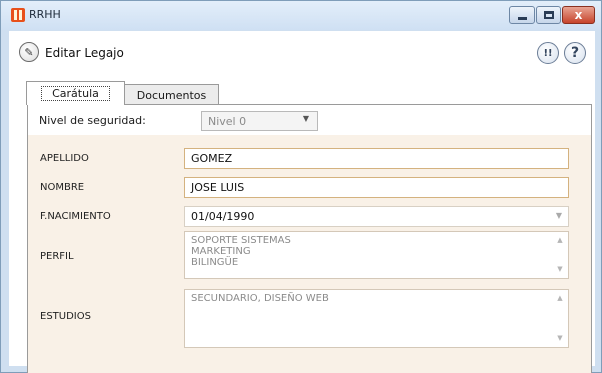 This screenshot has width=602, height=373. I want to click on maximize-button, so click(548, 15).